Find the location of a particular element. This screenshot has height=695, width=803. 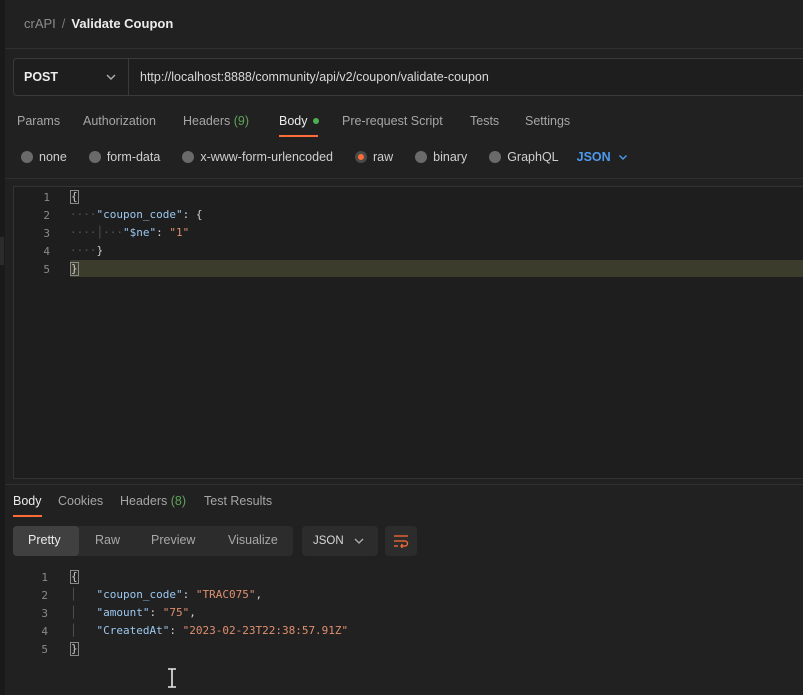

response-format-select: JSON is located at coordinates (340, 541).